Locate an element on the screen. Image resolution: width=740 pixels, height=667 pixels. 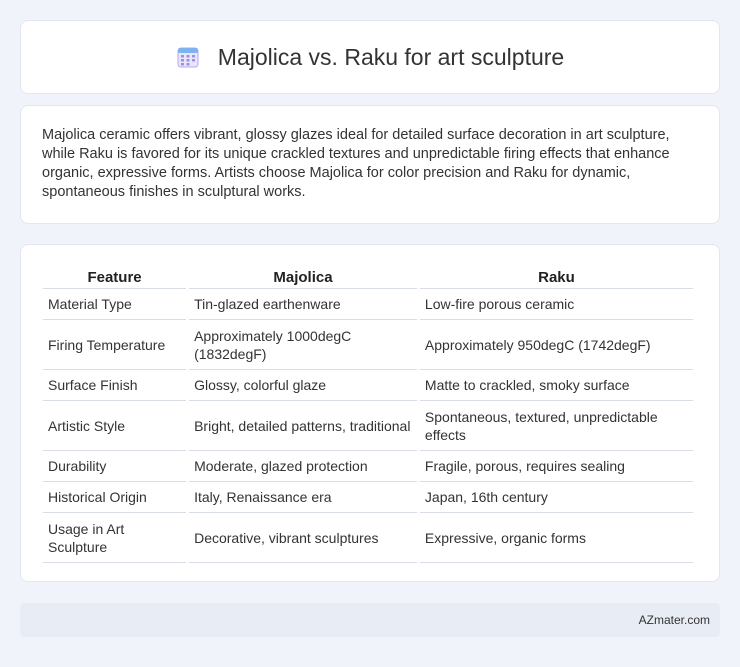
table-cell: Surface Finish is located at coordinates (115, 385).